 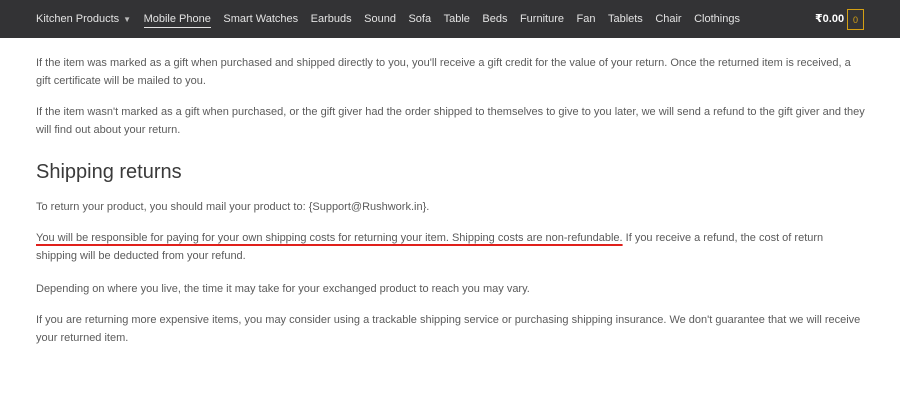 What do you see at coordinates (668, 19) in the screenshot?
I see `nav-item-chair: Chair` at bounding box center [668, 19].